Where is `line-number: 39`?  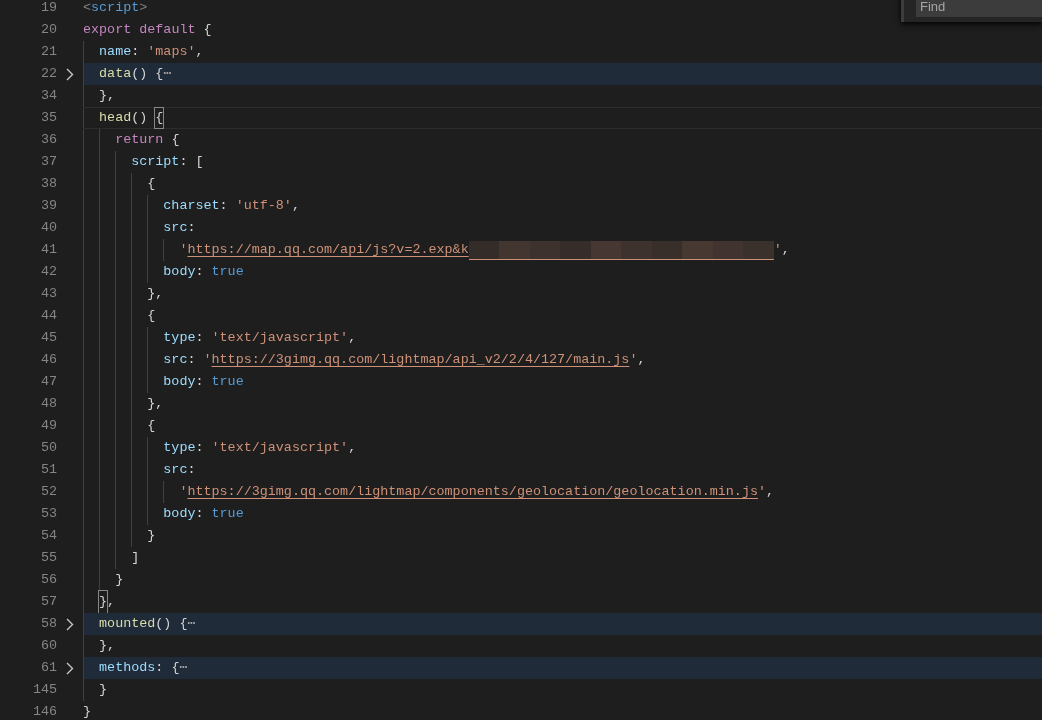 line-number: 39 is located at coordinates (48, 206).